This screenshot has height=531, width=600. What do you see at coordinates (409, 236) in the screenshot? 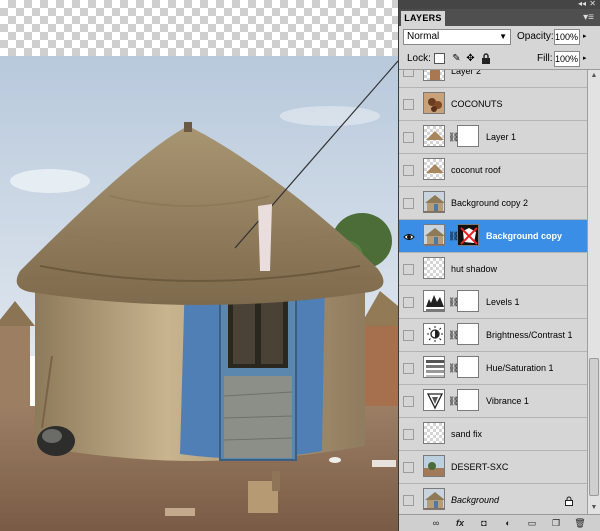
I see `eye-icon` at bounding box center [409, 236].